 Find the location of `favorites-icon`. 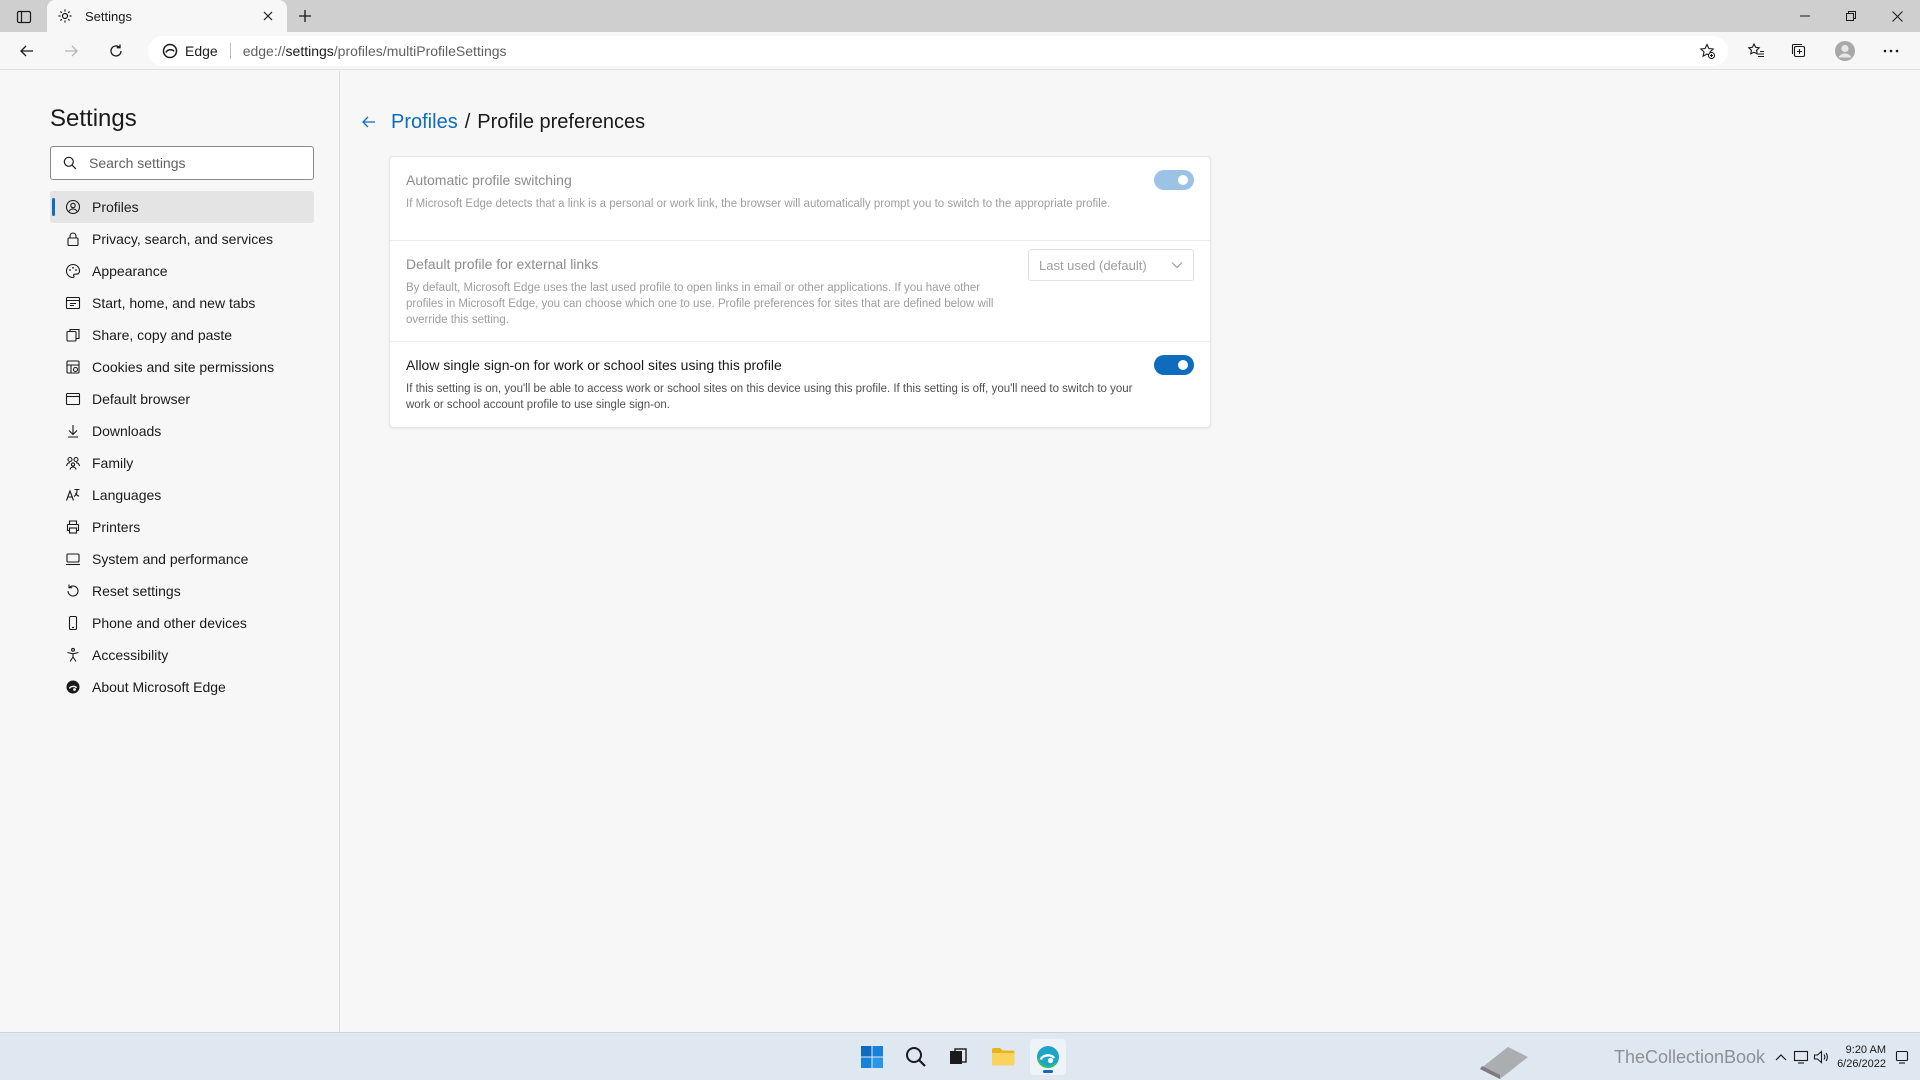

favorites-icon is located at coordinates (1755, 50).